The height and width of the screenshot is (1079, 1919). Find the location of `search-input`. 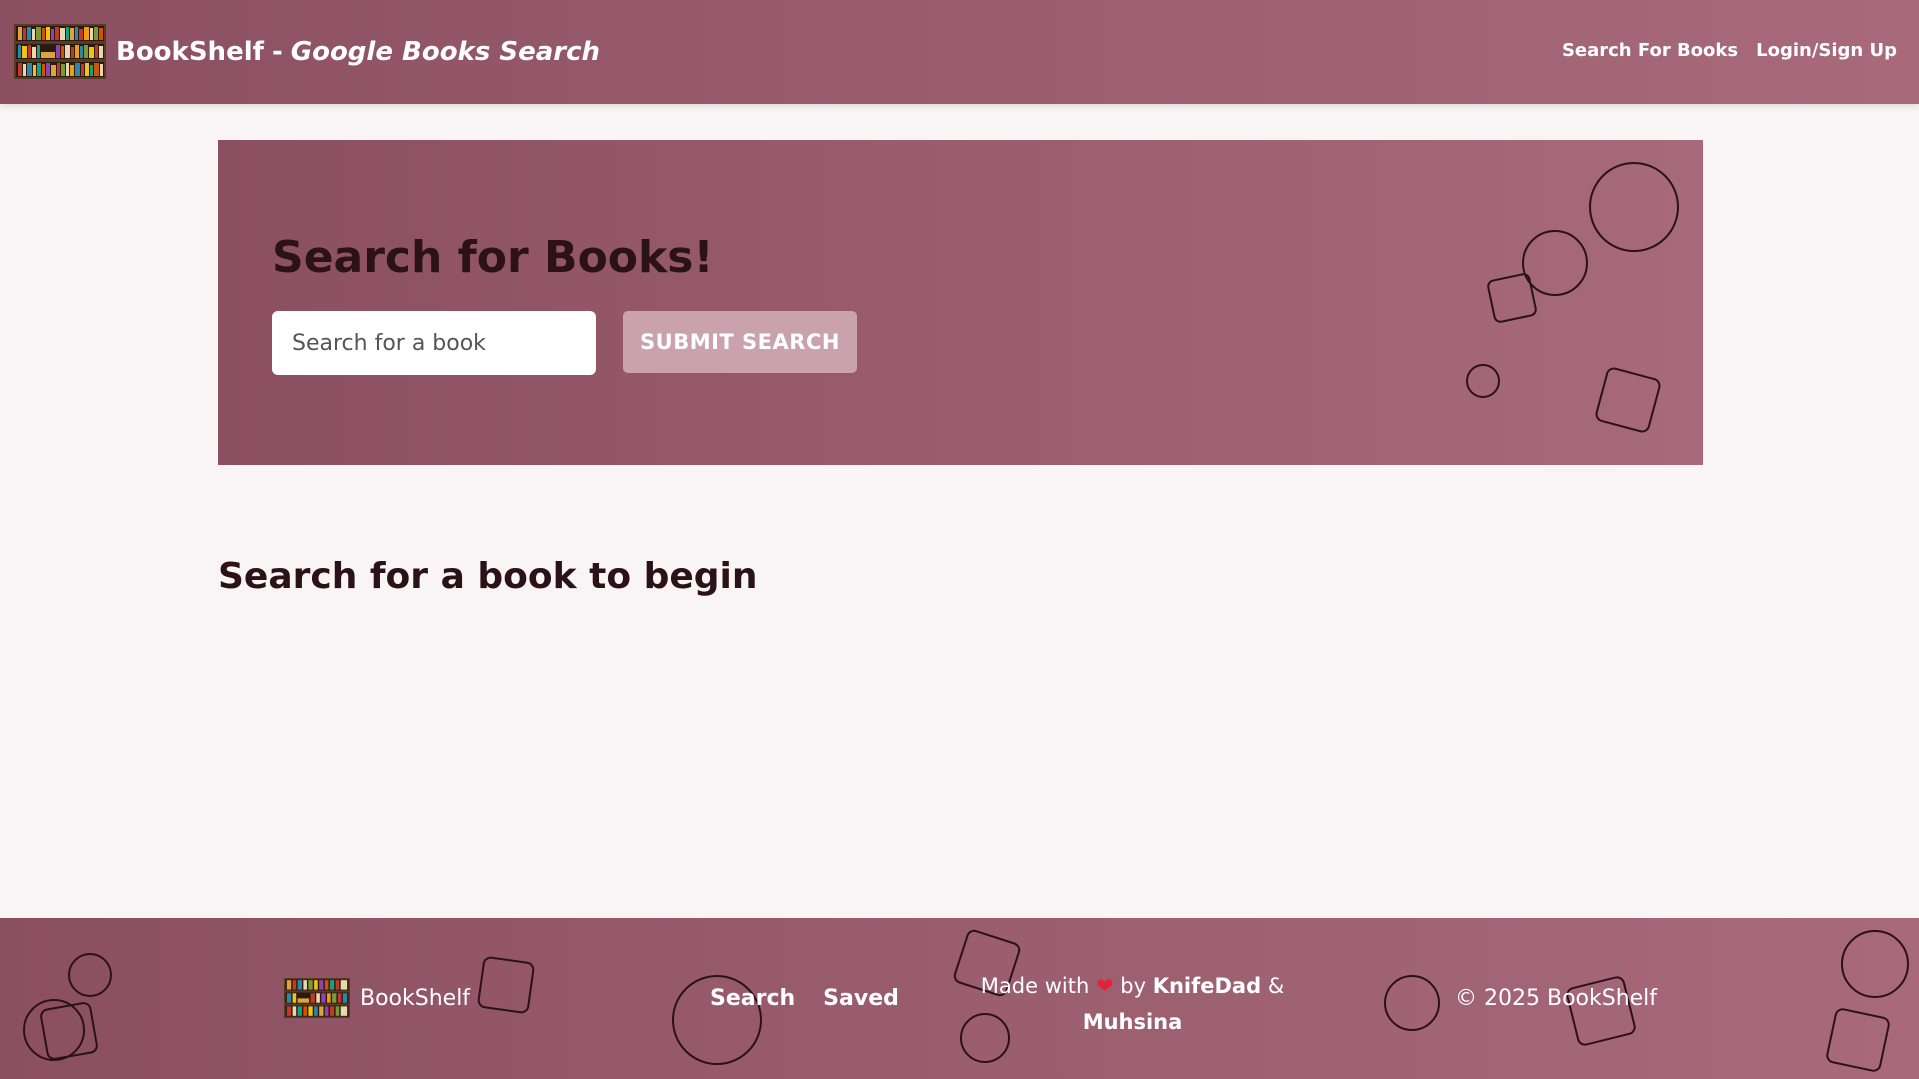

search-input is located at coordinates (434, 343).